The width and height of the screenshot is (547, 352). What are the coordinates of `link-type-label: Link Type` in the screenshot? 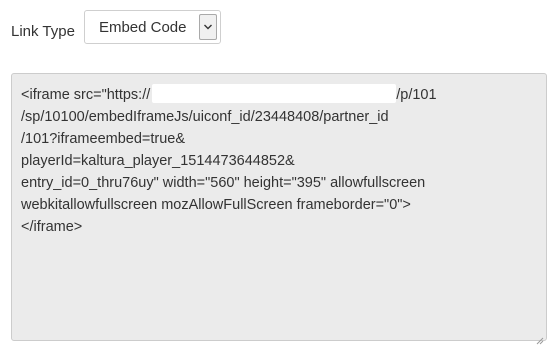 It's located at (43, 31).